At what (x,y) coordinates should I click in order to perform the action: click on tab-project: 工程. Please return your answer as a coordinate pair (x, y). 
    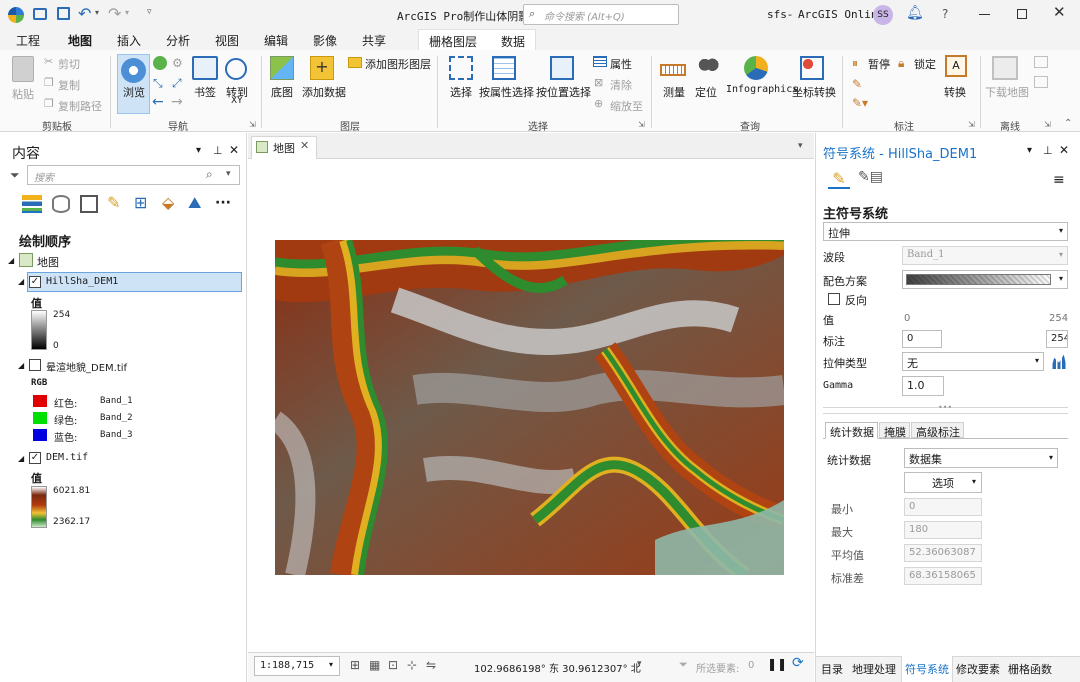
    Looking at the image, I should click on (28, 40).